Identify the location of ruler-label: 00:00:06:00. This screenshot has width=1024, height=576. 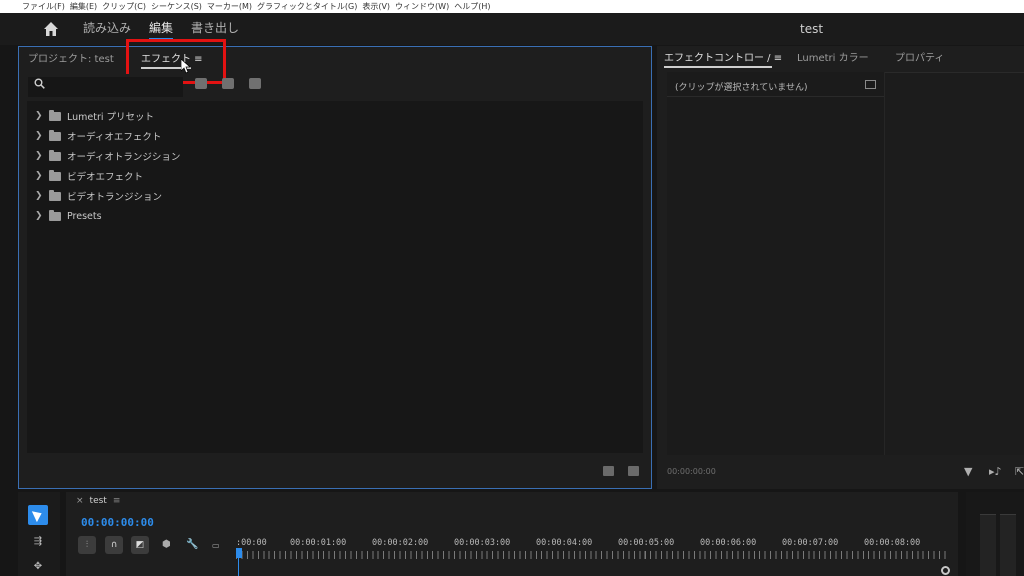
(728, 543).